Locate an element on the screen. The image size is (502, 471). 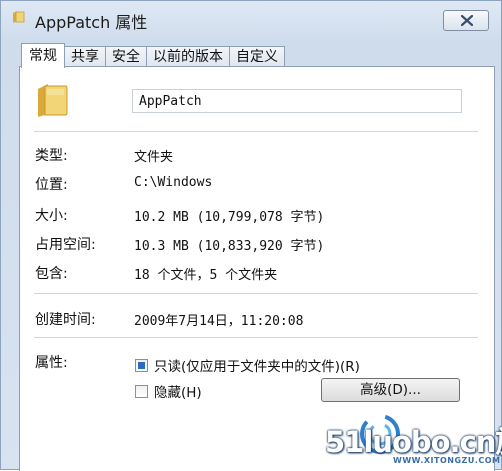
type-value: 文件夹 is located at coordinates (154, 157).